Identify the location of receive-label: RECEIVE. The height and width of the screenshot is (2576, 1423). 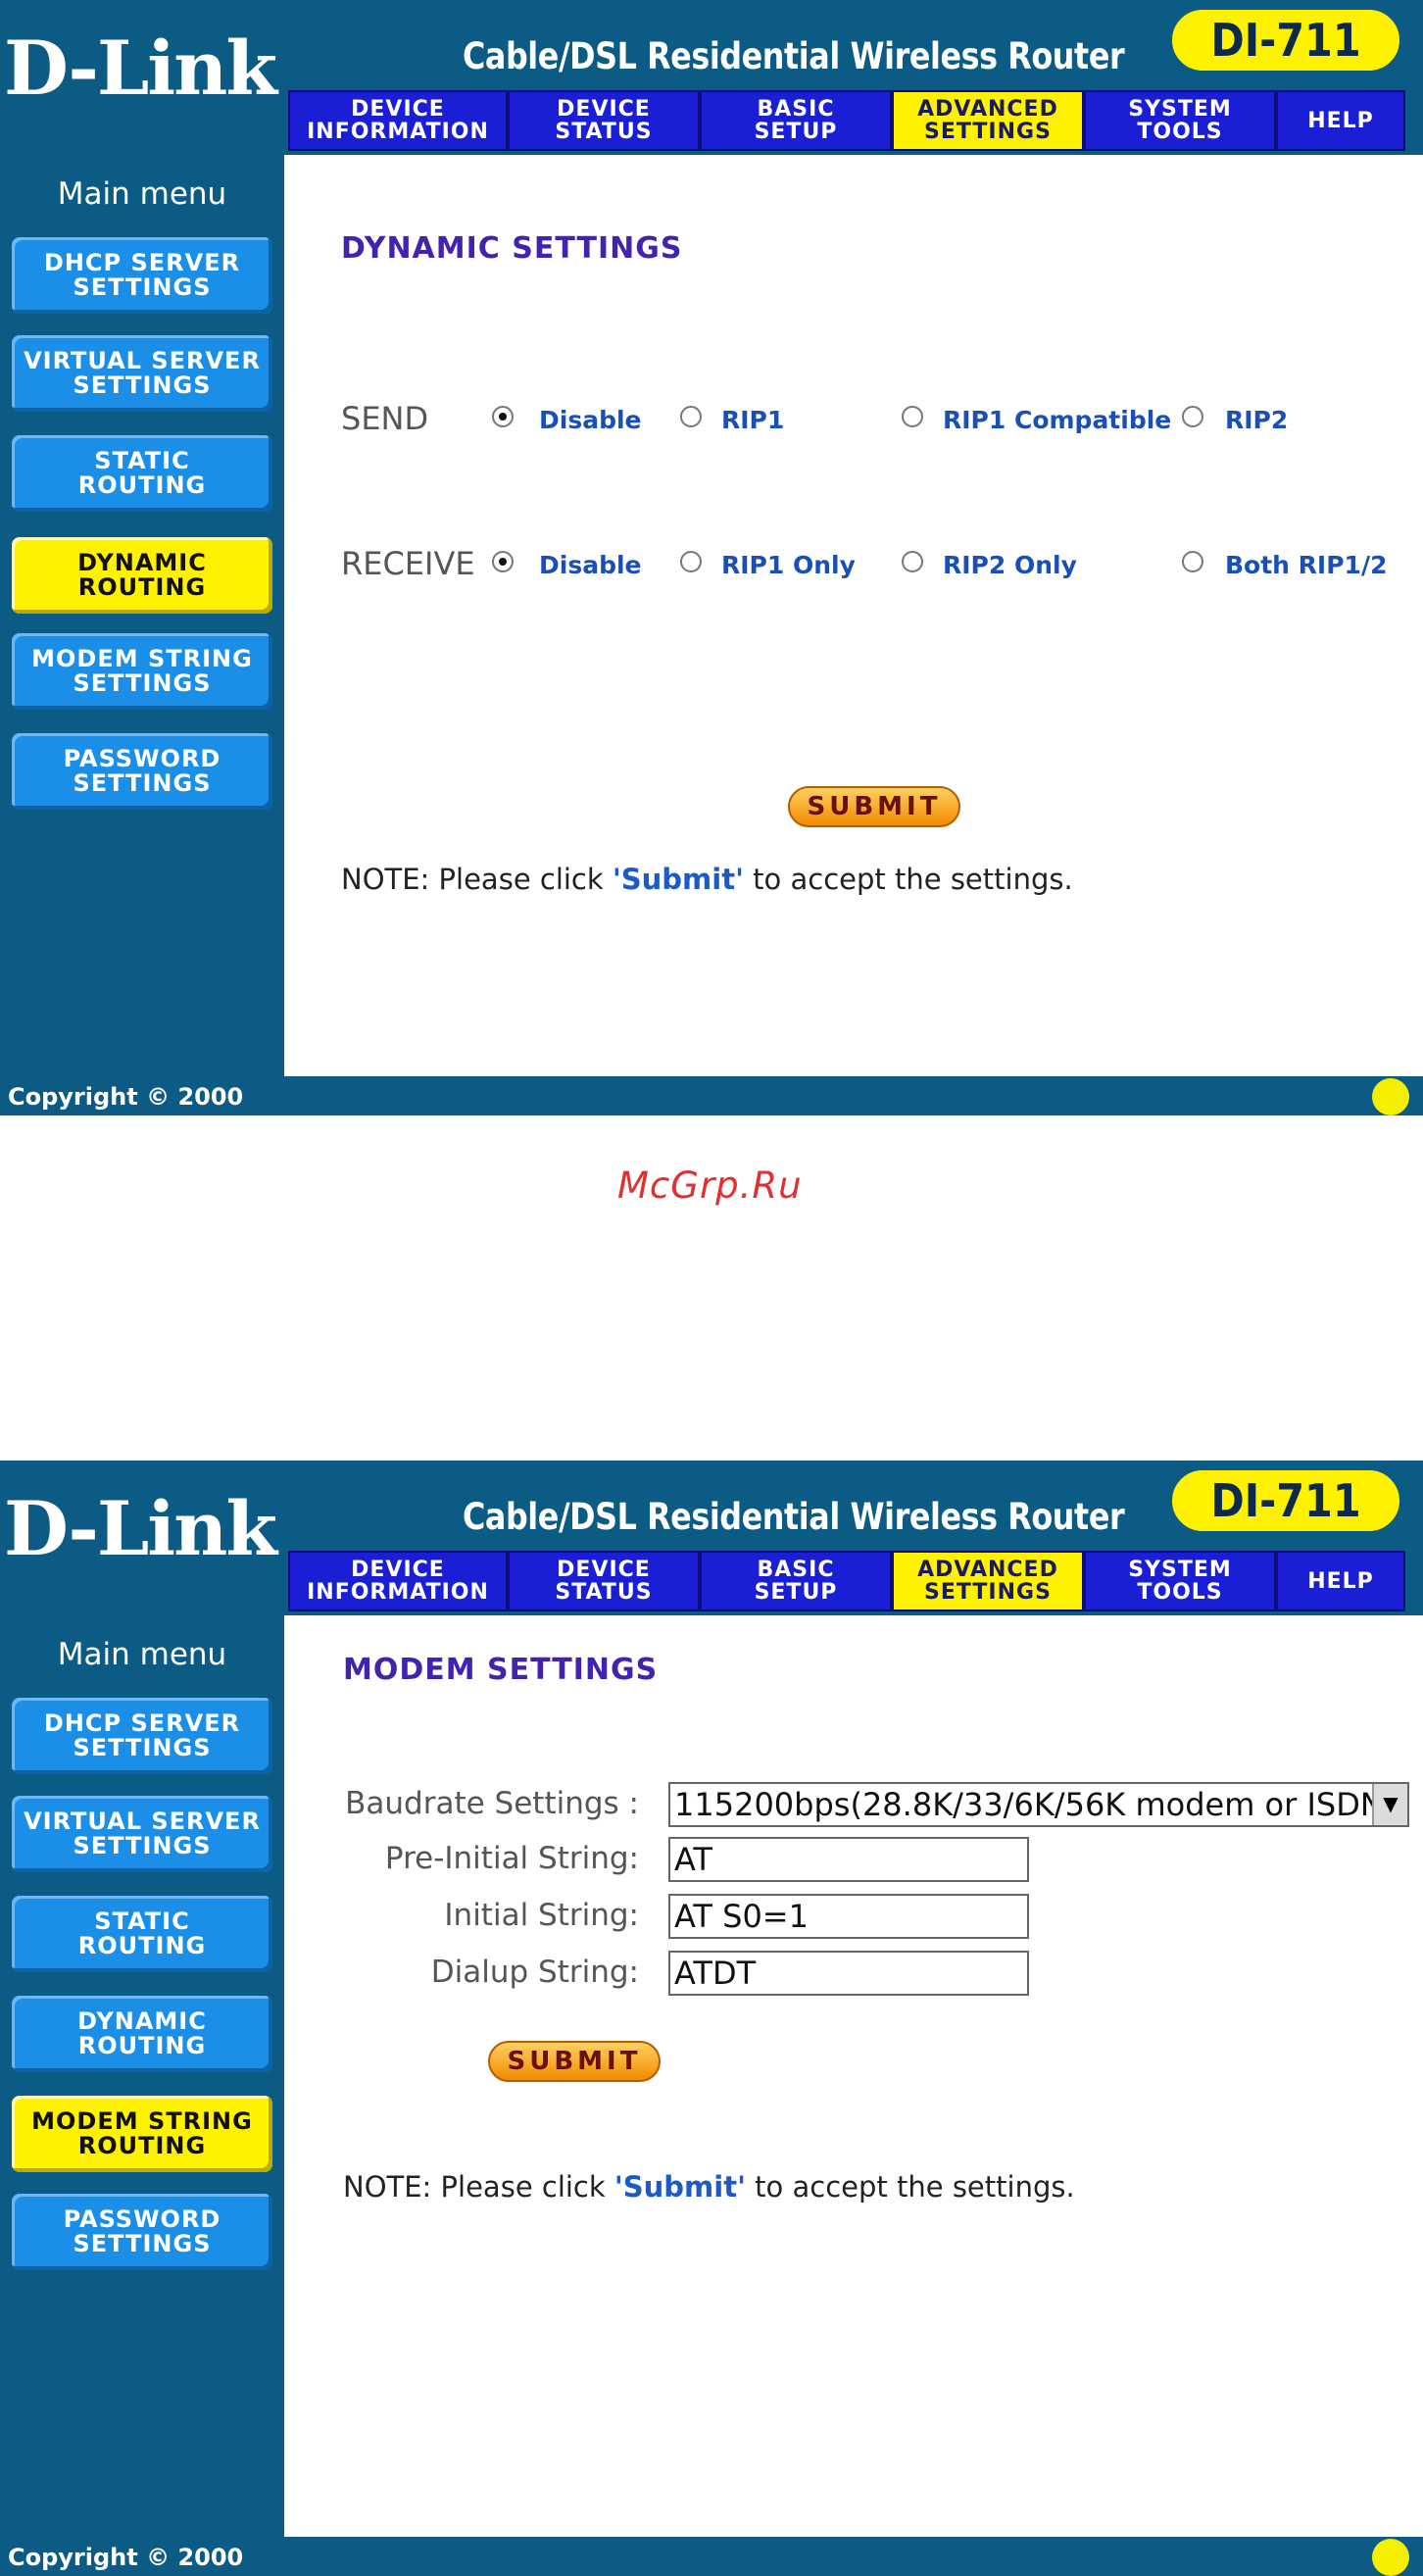
(408, 563).